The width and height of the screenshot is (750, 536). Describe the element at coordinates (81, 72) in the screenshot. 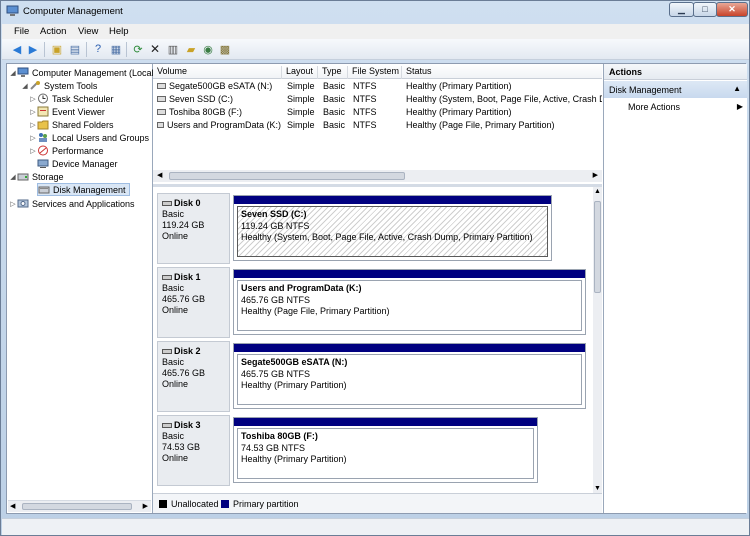

I see `tree-item-root: ◢ Computer Management (Local` at that location.